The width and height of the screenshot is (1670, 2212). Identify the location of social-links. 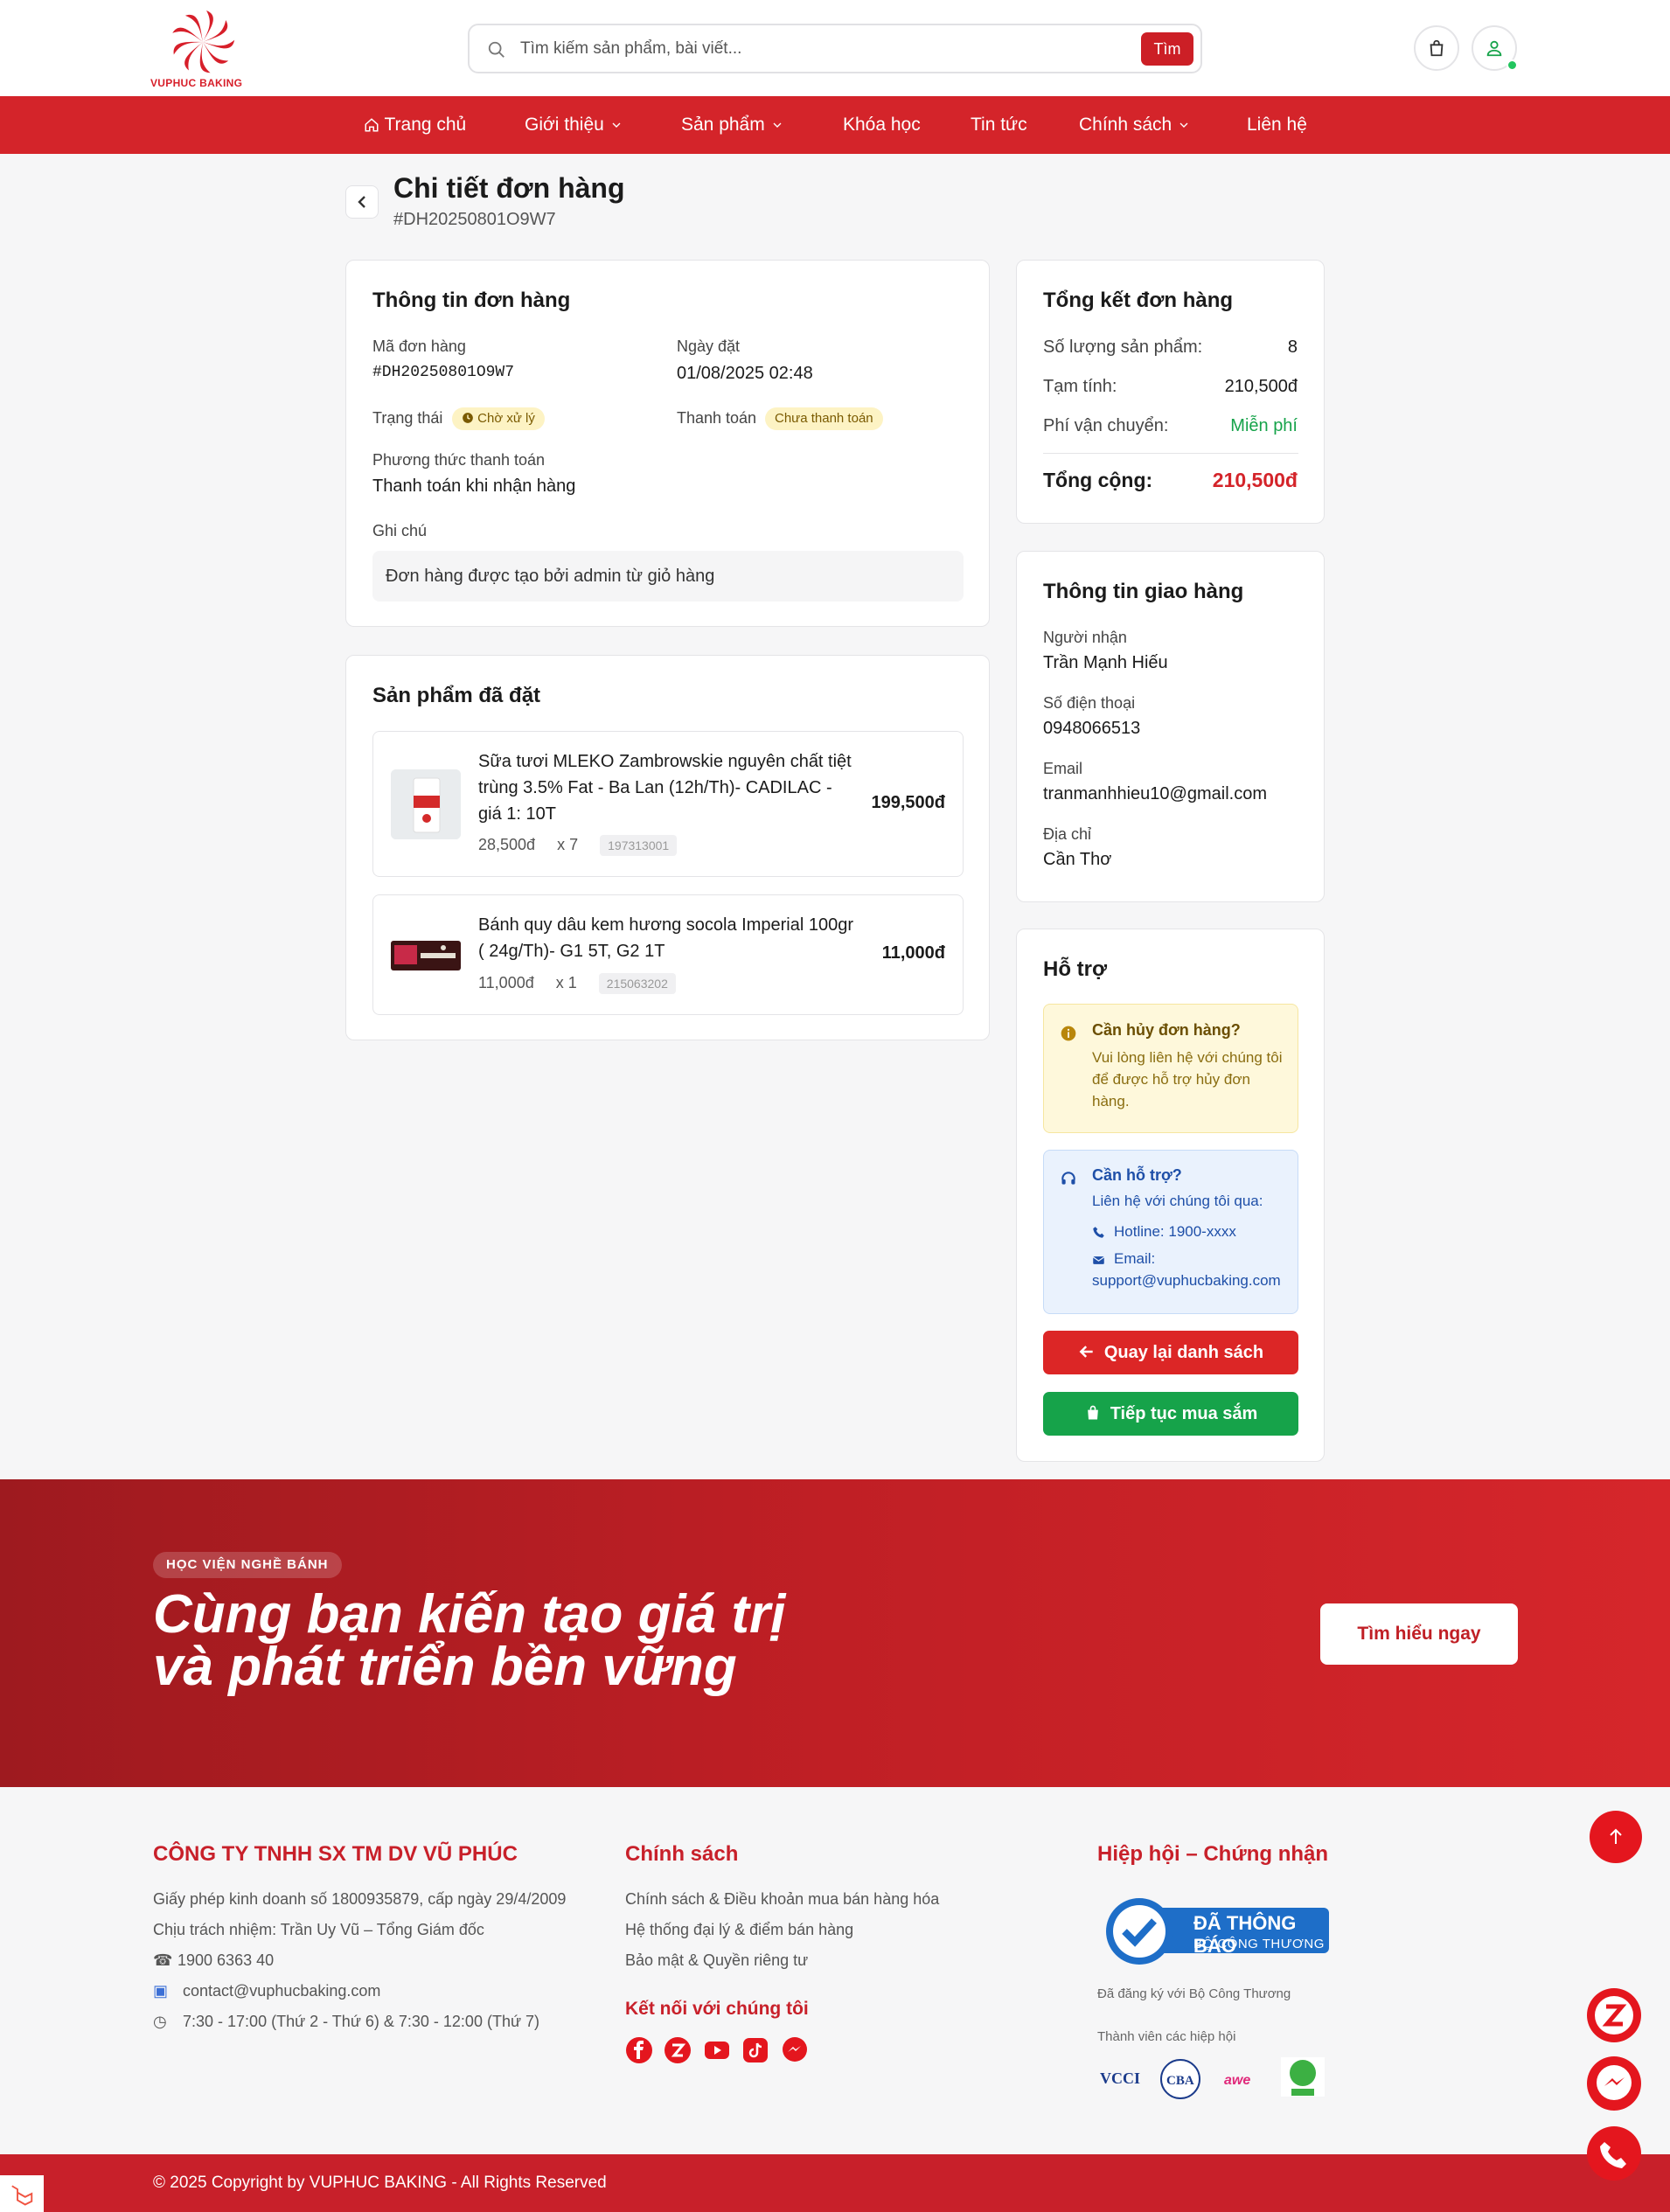
(717, 2050).